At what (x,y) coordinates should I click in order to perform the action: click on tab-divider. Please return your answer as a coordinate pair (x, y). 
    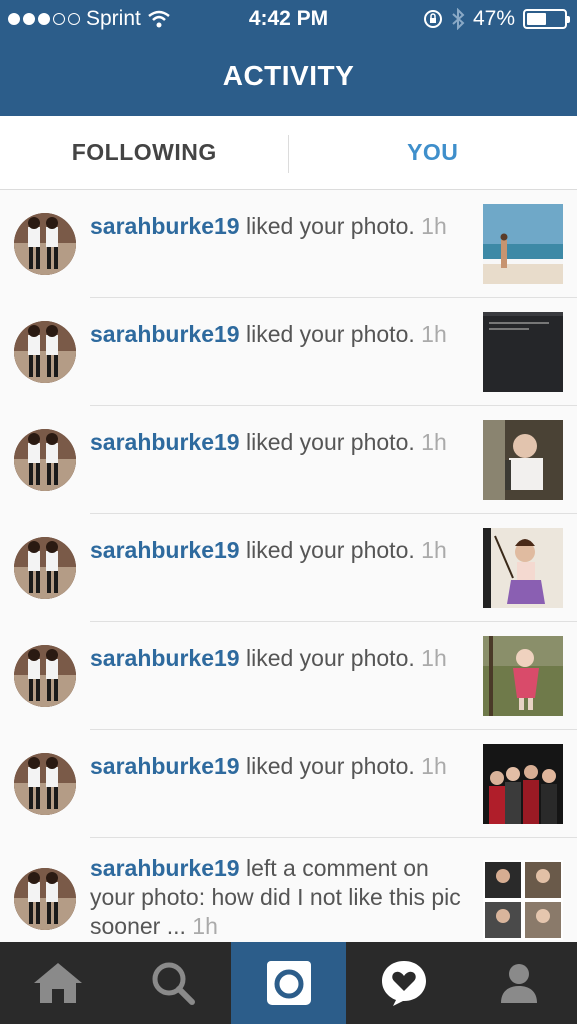
    Looking at the image, I should click on (288, 154).